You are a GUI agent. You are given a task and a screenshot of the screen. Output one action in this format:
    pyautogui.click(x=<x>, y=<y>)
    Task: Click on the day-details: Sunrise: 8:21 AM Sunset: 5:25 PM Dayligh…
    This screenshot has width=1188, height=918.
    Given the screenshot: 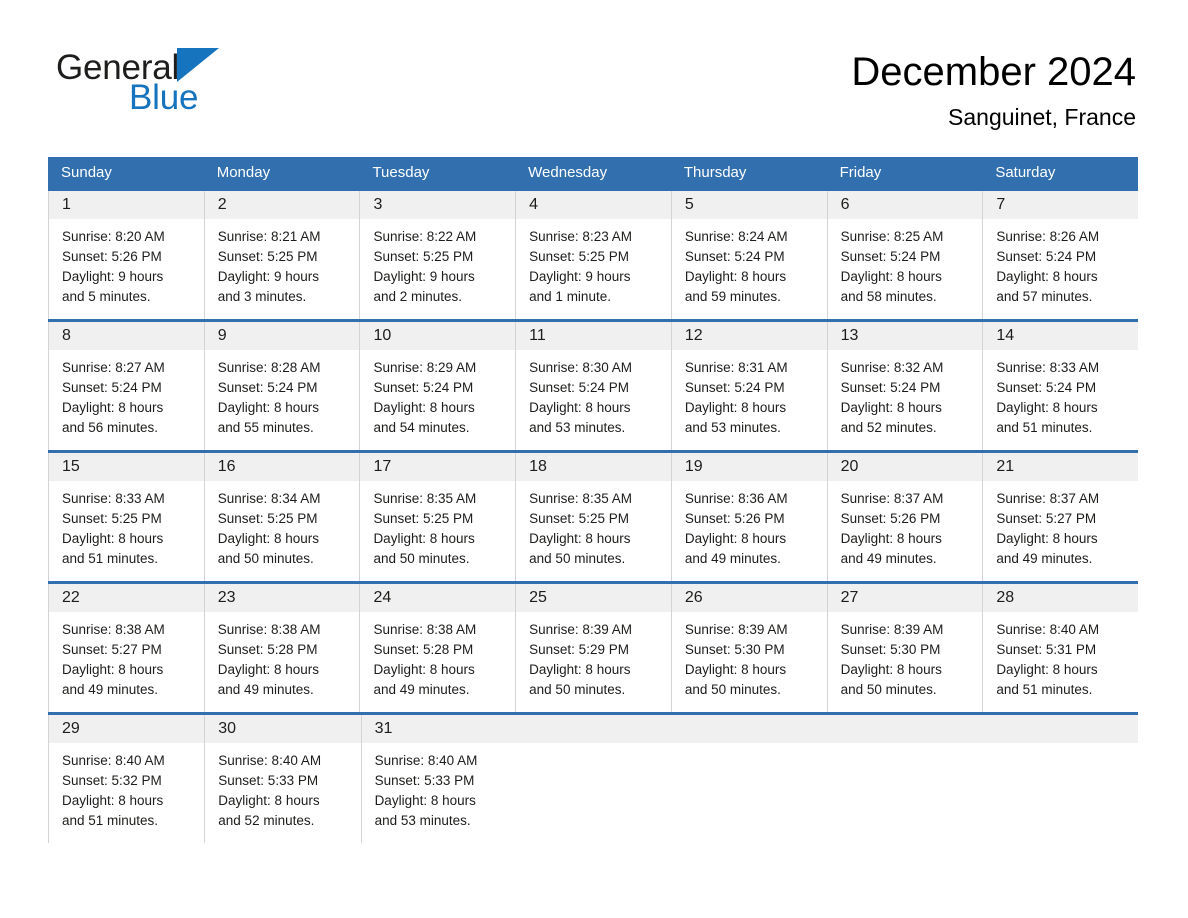 What is the action you would take?
    pyautogui.click(x=282, y=263)
    